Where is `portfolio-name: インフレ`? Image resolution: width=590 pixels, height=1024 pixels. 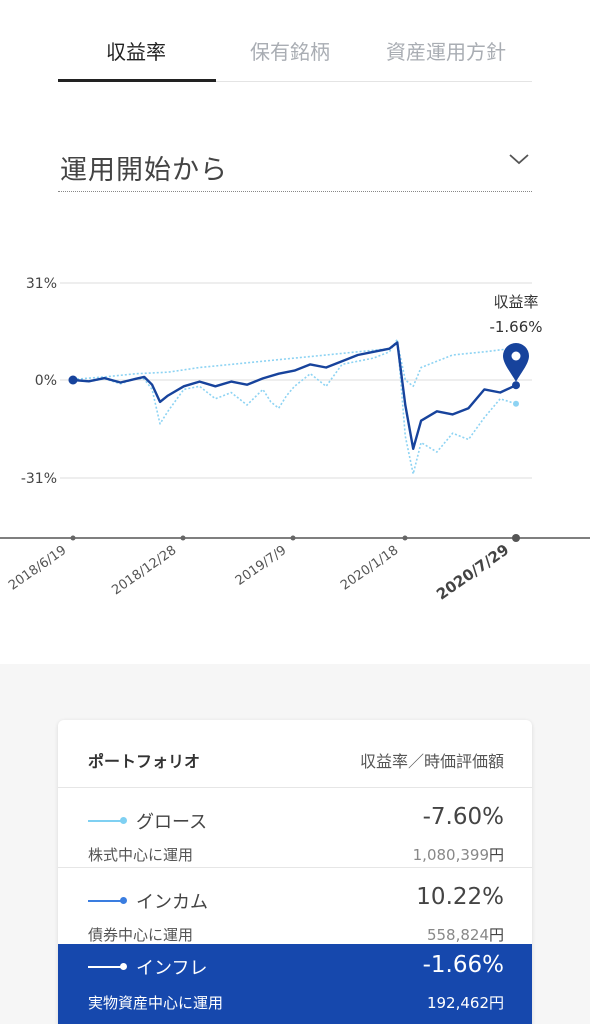 portfolio-name: インフレ is located at coordinates (172, 968).